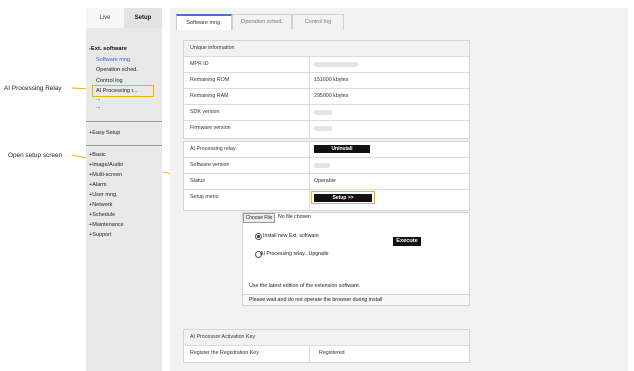 Image resolution: width=634 pixels, height=371 pixels. I want to click on activation-header-row: AI Processor Activation Key, so click(326, 338).